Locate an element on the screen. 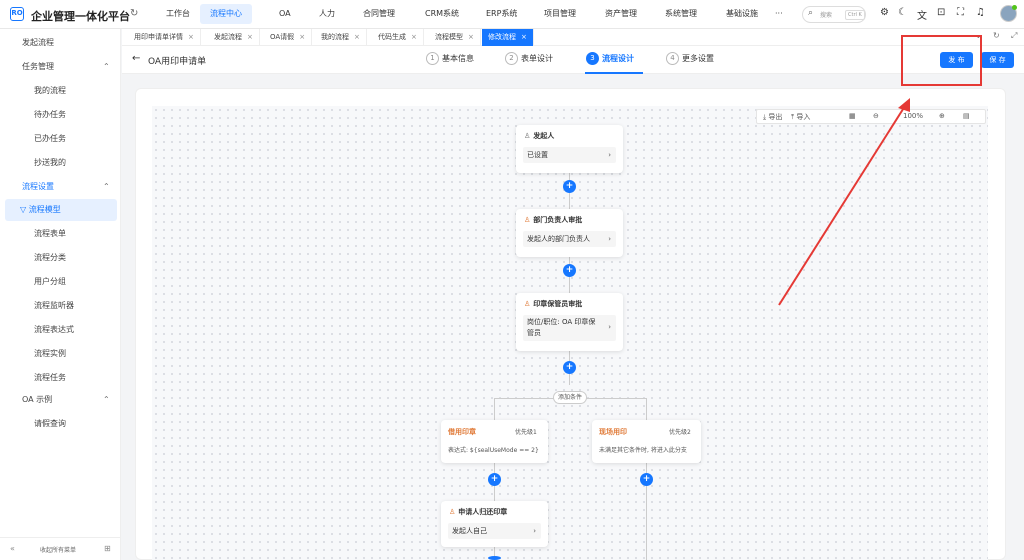 This screenshot has width=1024, height=560. arrow-shaft is located at coordinates (842, 205).